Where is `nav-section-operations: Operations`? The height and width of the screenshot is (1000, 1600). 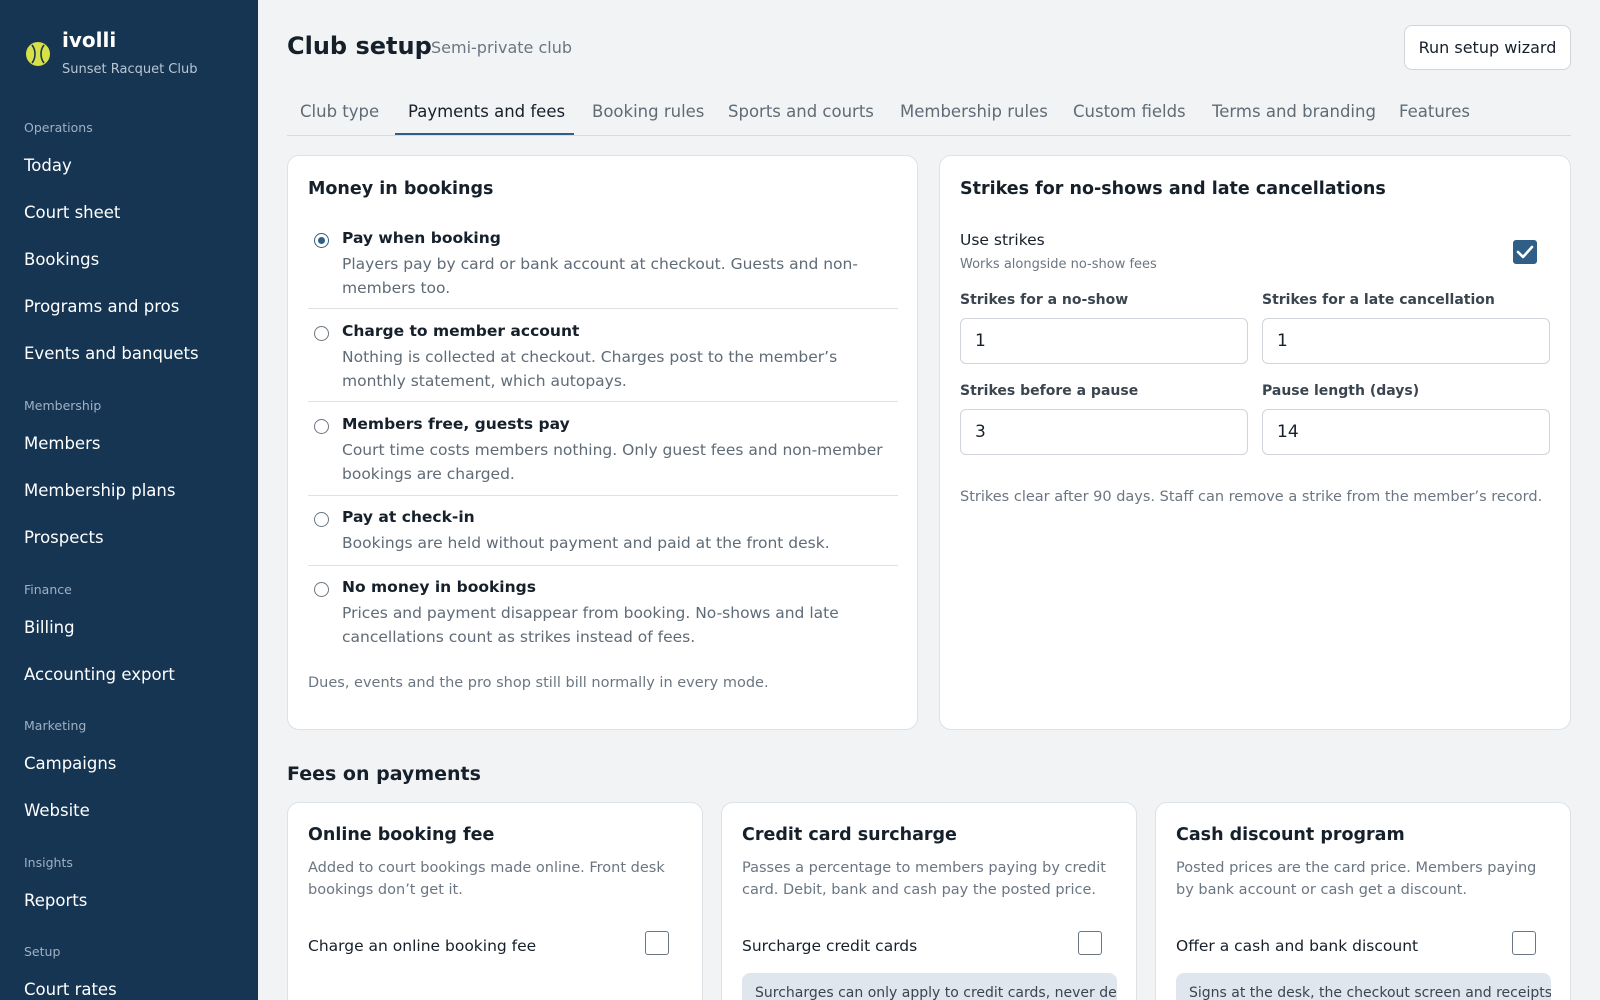
nav-section-operations: Operations is located at coordinates (58, 127).